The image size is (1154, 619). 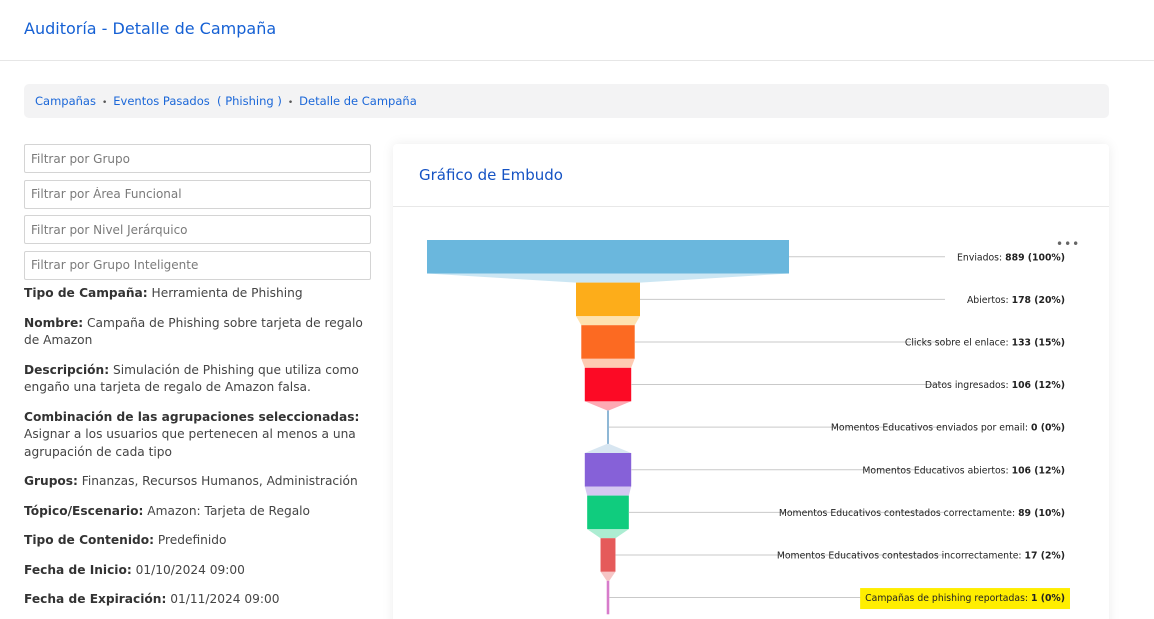 I want to click on funnel-stage-name: Abiertos:, so click(x=989, y=300).